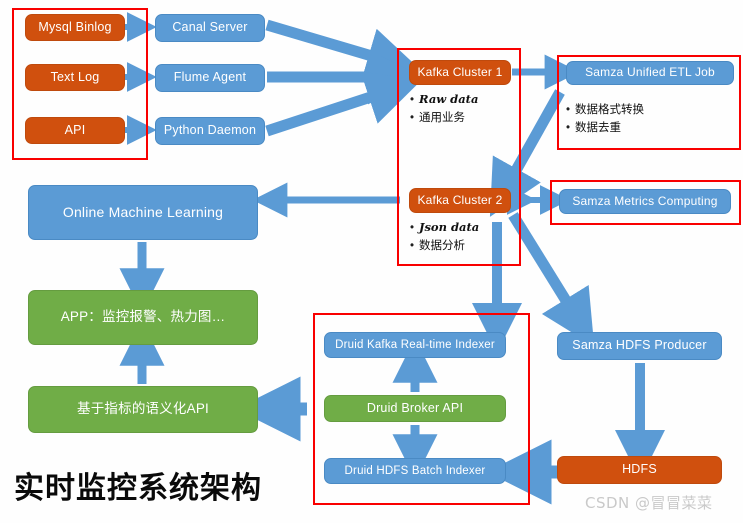 Image resolution: width=743 pixels, height=523 pixels. I want to click on node-druid-kafka-realtime-indexer: Druid Kafka Real-time Indexer, so click(415, 345).